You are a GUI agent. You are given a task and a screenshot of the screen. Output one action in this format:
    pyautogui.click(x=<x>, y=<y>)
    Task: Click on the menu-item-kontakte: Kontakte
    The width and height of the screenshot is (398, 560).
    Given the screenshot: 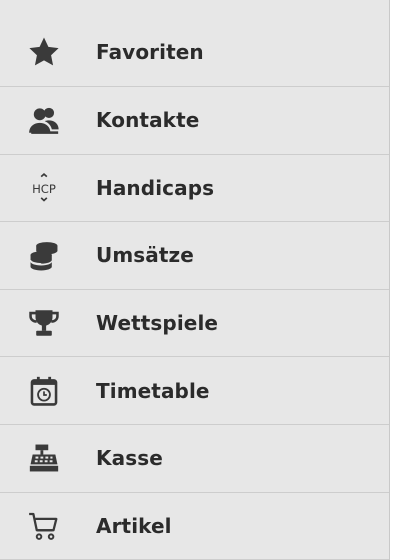 What is the action you would take?
    pyautogui.click(x=194, y=121)
    